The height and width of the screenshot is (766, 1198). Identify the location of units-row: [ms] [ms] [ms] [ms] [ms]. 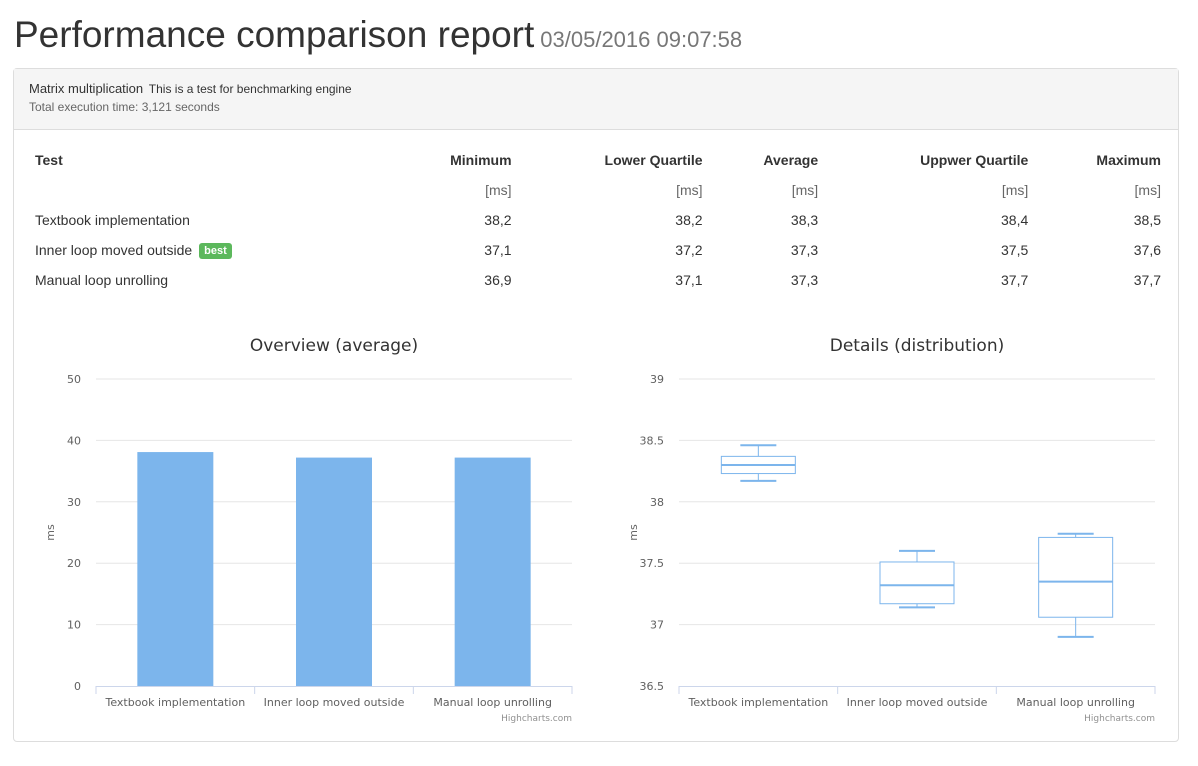
(598, 190).